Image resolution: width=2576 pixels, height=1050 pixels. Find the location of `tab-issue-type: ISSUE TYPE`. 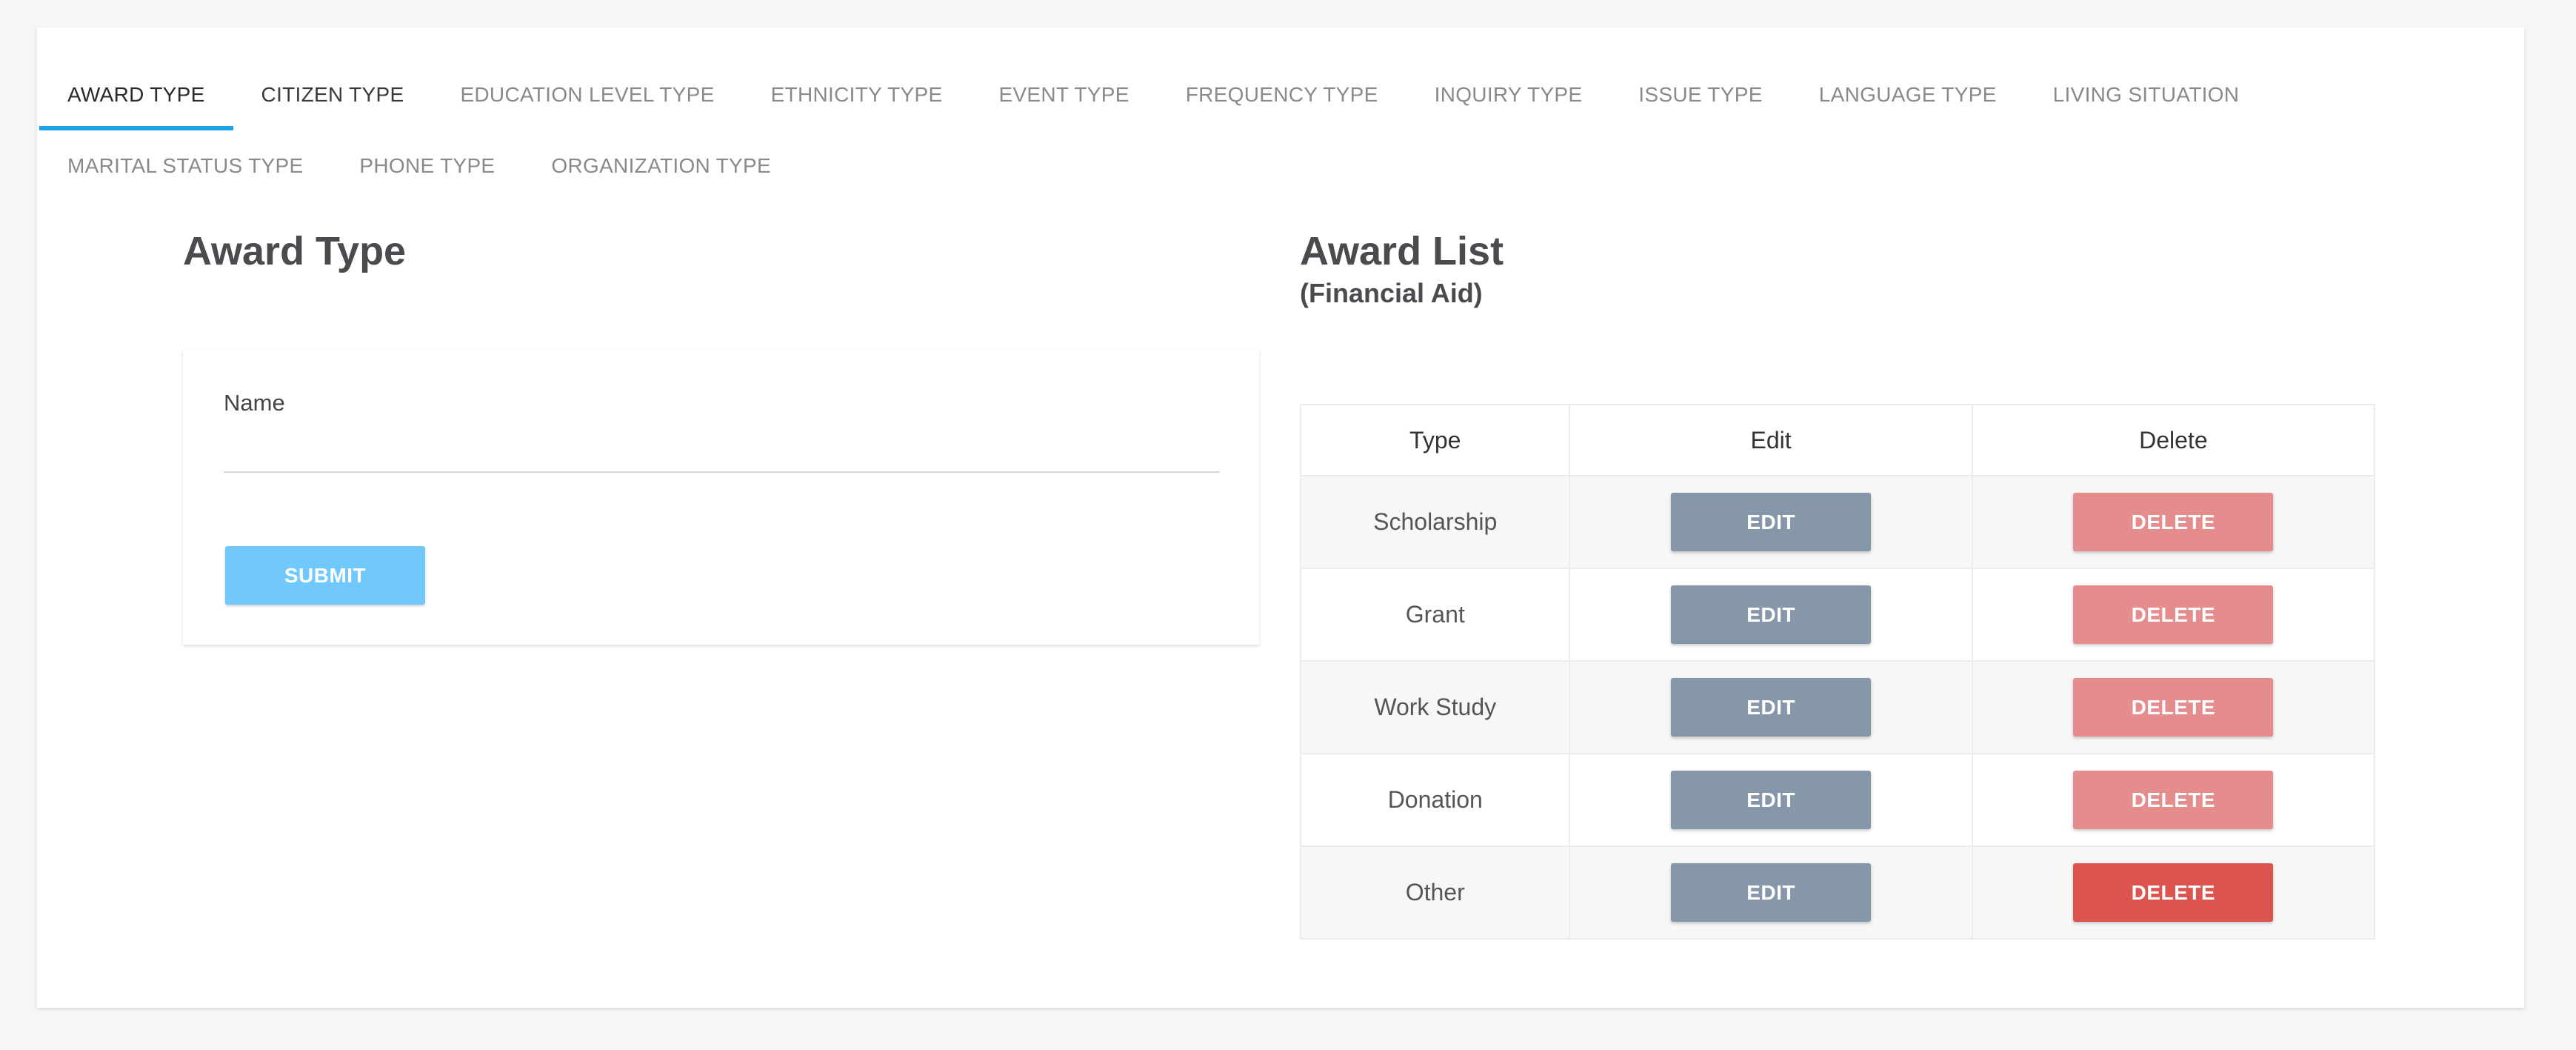

tab-issue-type: ISSUE TYPE is located at coordinates (1700, 94).